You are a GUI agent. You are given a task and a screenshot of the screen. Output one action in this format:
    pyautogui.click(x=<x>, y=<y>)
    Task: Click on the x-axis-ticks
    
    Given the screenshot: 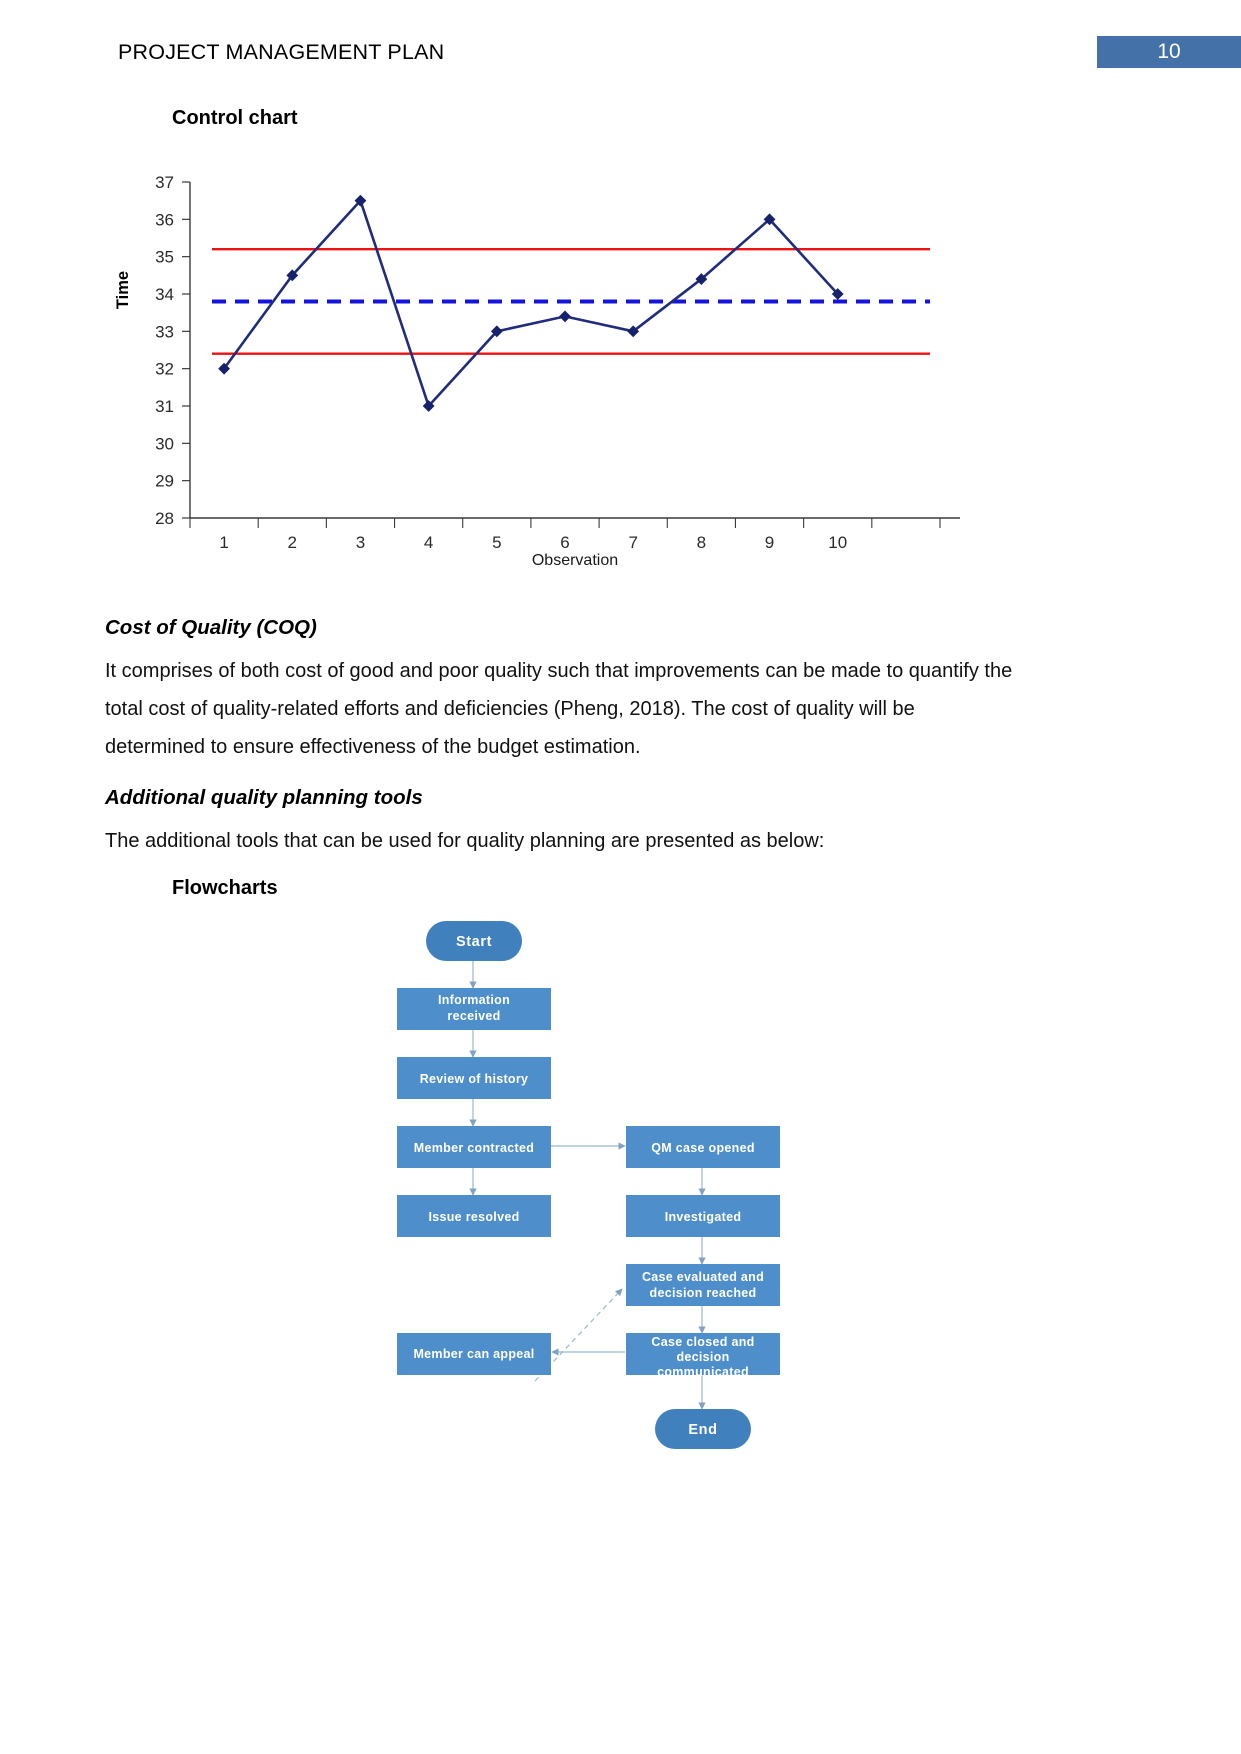 What is the action you would take?
    pyautogui.click(x=565, y=523)
    